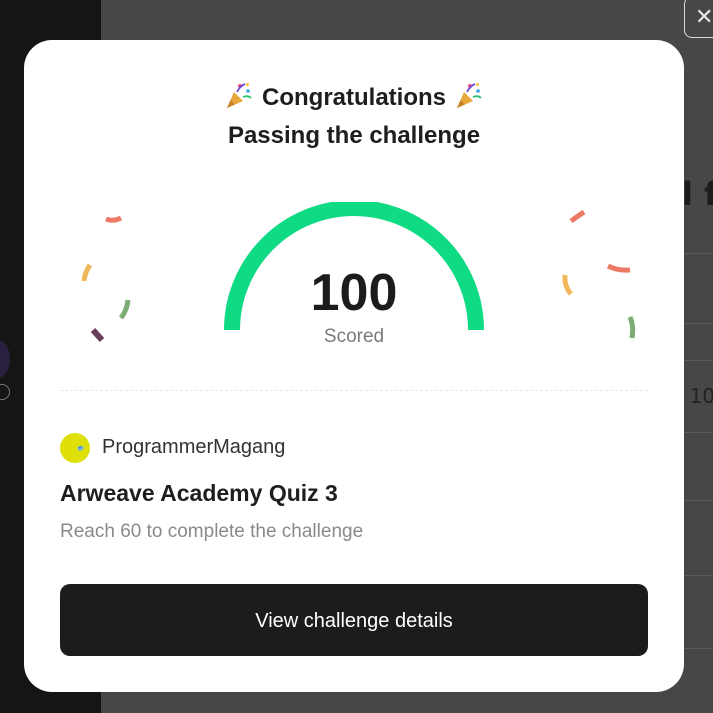 The width and height of the screenshot is (713, 713). What do you see at coordinates (354, 135) in the screenshot?
I see `result-subtitle: Passing the challenge` at bounding box center [354, 135].